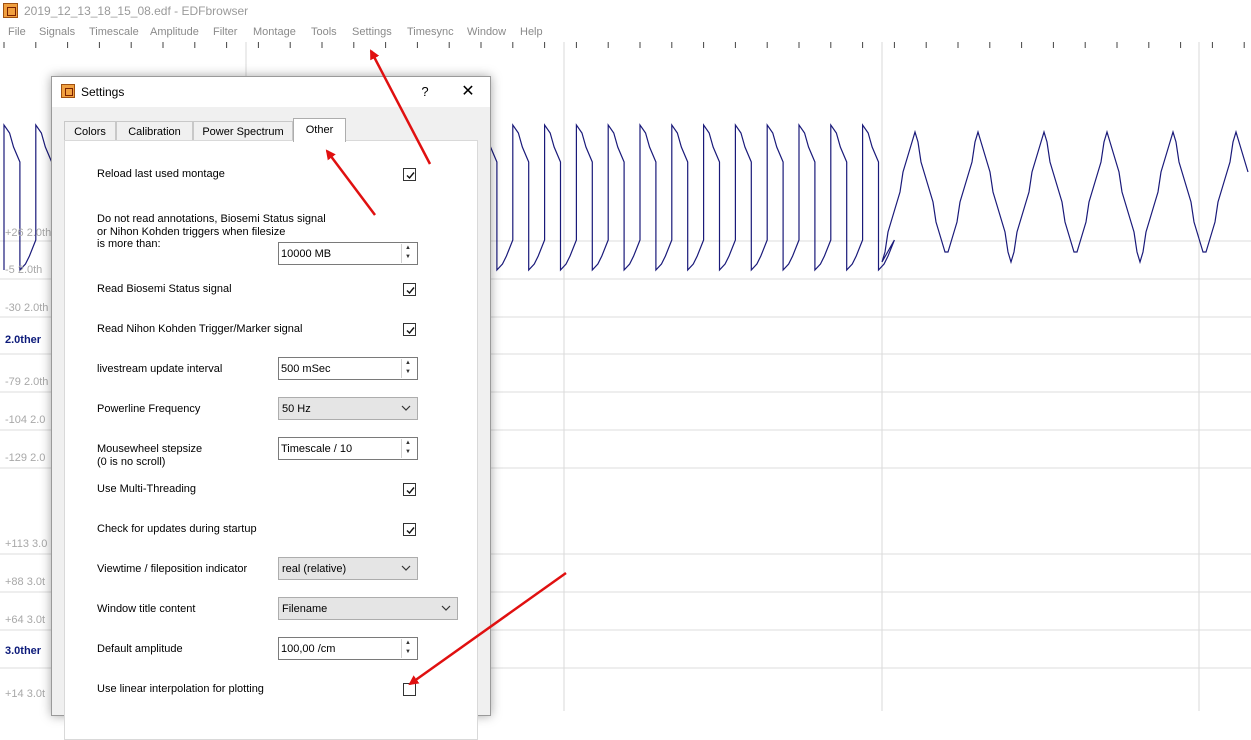  Describe the element at coordinates (161, 174) in the screenshot. I see `reload-montage-label: Reload last used montage` at that location.